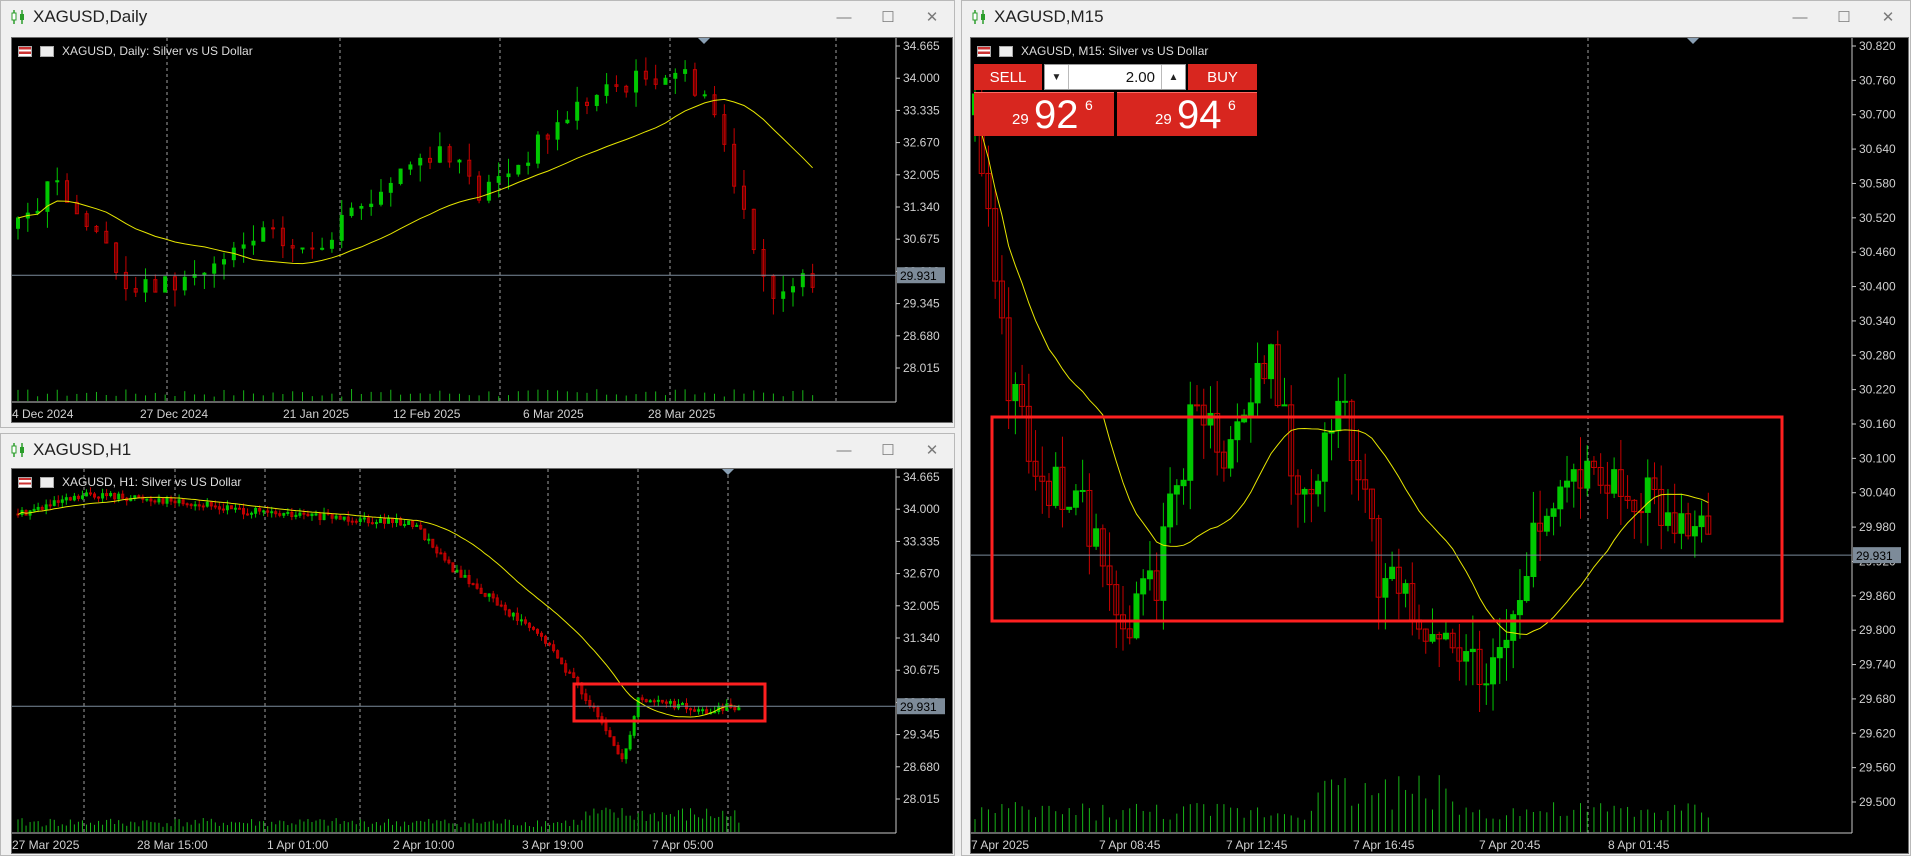 Image resolution: width=1911 pixels, height=856 pixels. I want to click on y-tick-label: 33.335, so click(921, 541).